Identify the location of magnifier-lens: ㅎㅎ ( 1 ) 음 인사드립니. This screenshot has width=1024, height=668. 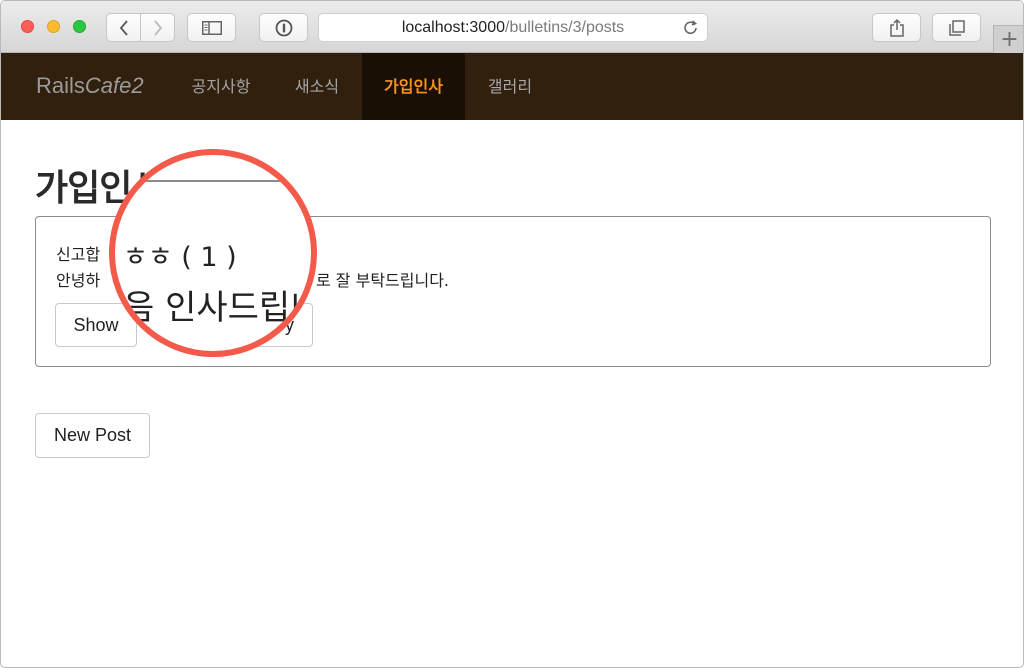
(213, 253).